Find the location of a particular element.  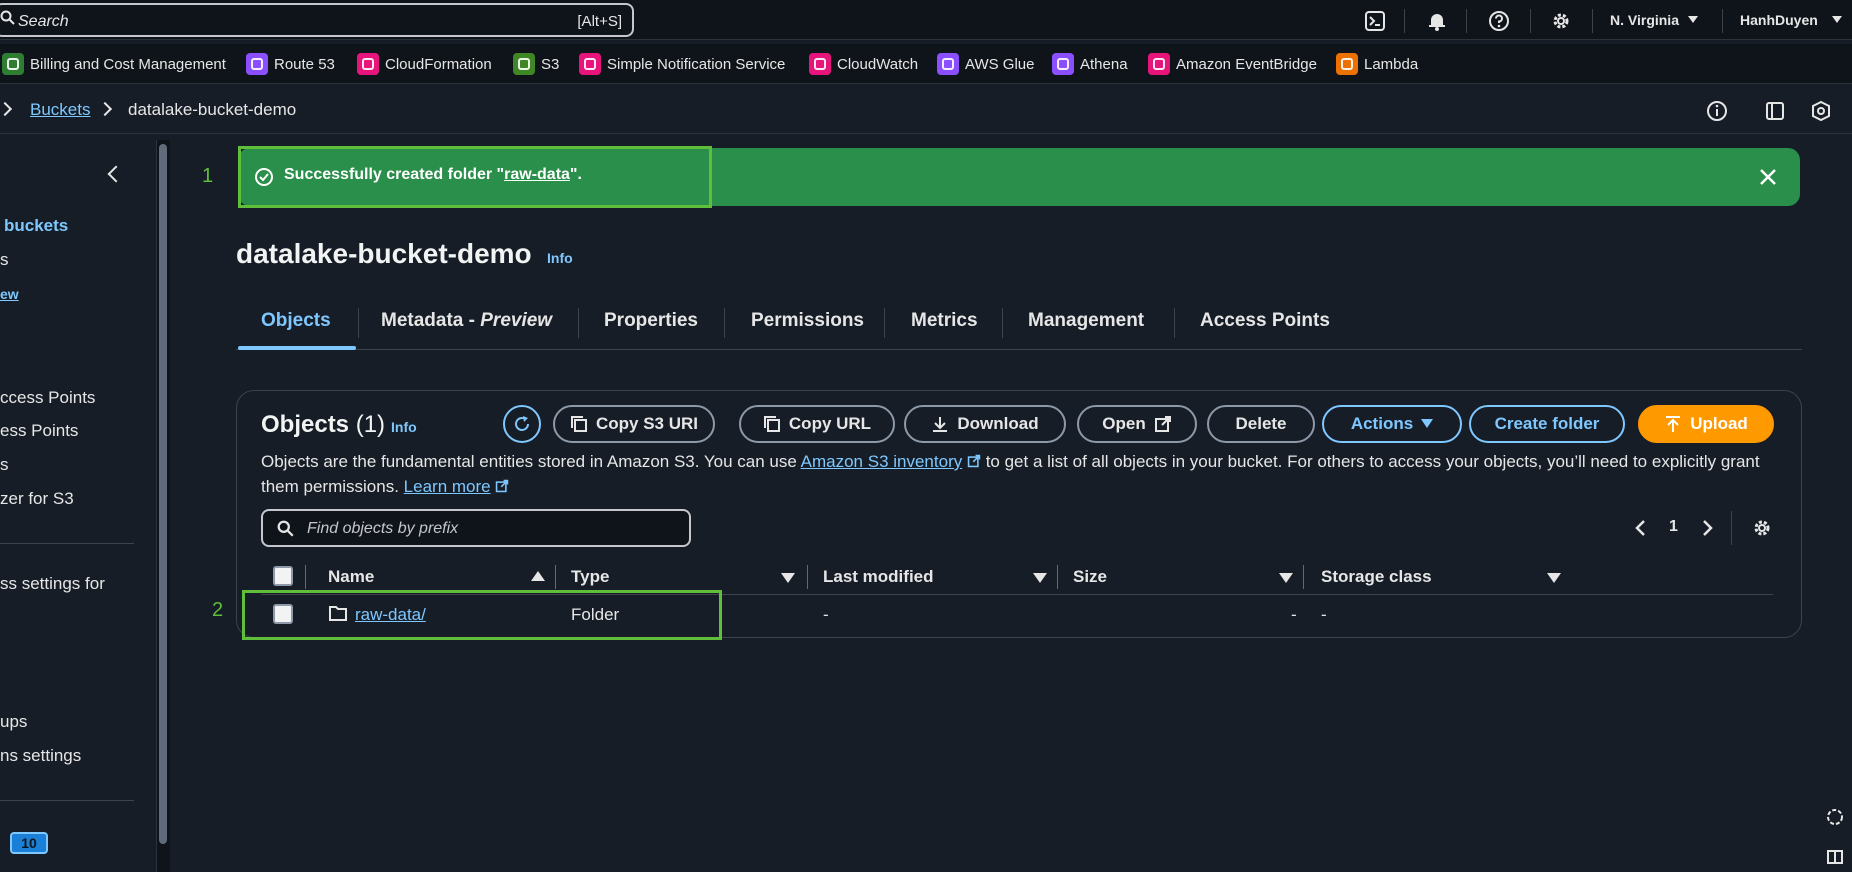

favorite-s3: S3 is located at coordinates (536, 64).